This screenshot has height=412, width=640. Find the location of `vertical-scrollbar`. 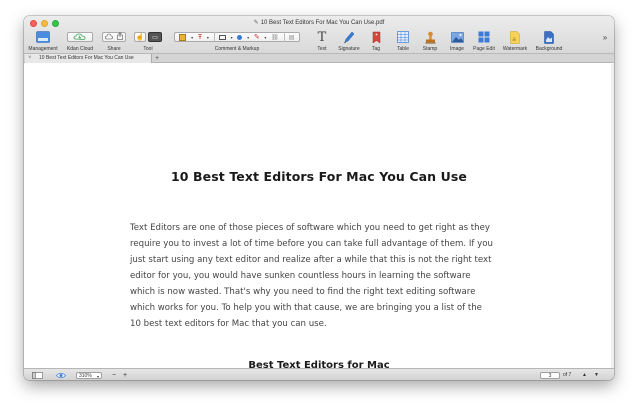

vertical-scrollbar is located at coordinates (612, 216).